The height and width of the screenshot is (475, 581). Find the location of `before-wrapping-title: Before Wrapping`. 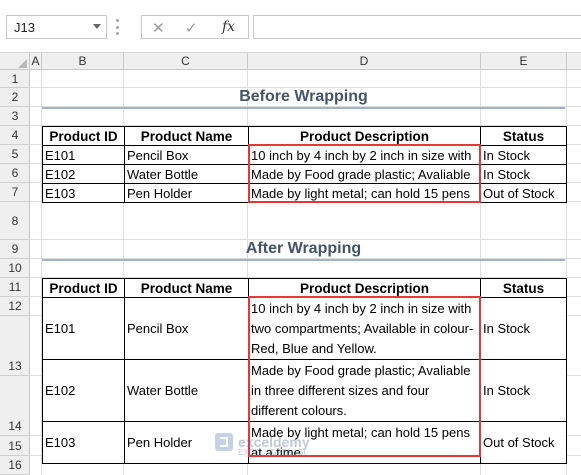

before-wrapping-title: Before Wrapping is located at coordinates (303, 96).